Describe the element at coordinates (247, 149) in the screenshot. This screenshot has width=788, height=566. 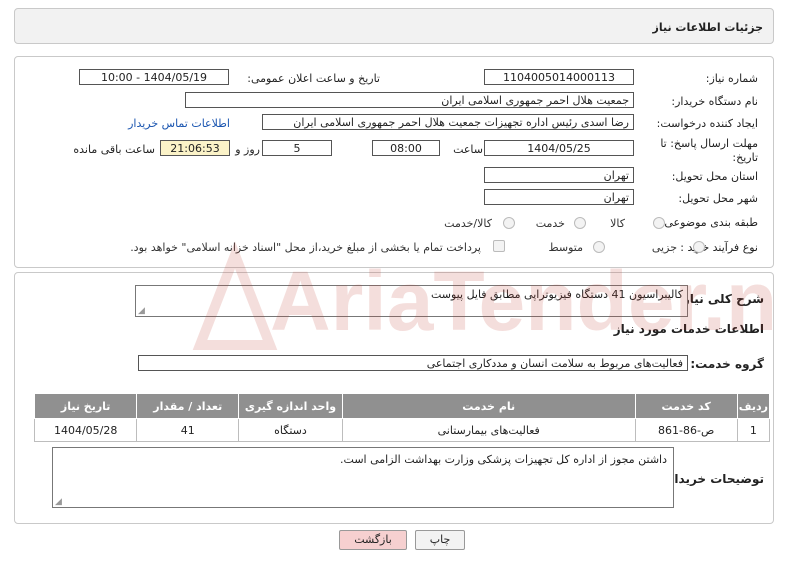
I see `days-label: روز و` at that location.